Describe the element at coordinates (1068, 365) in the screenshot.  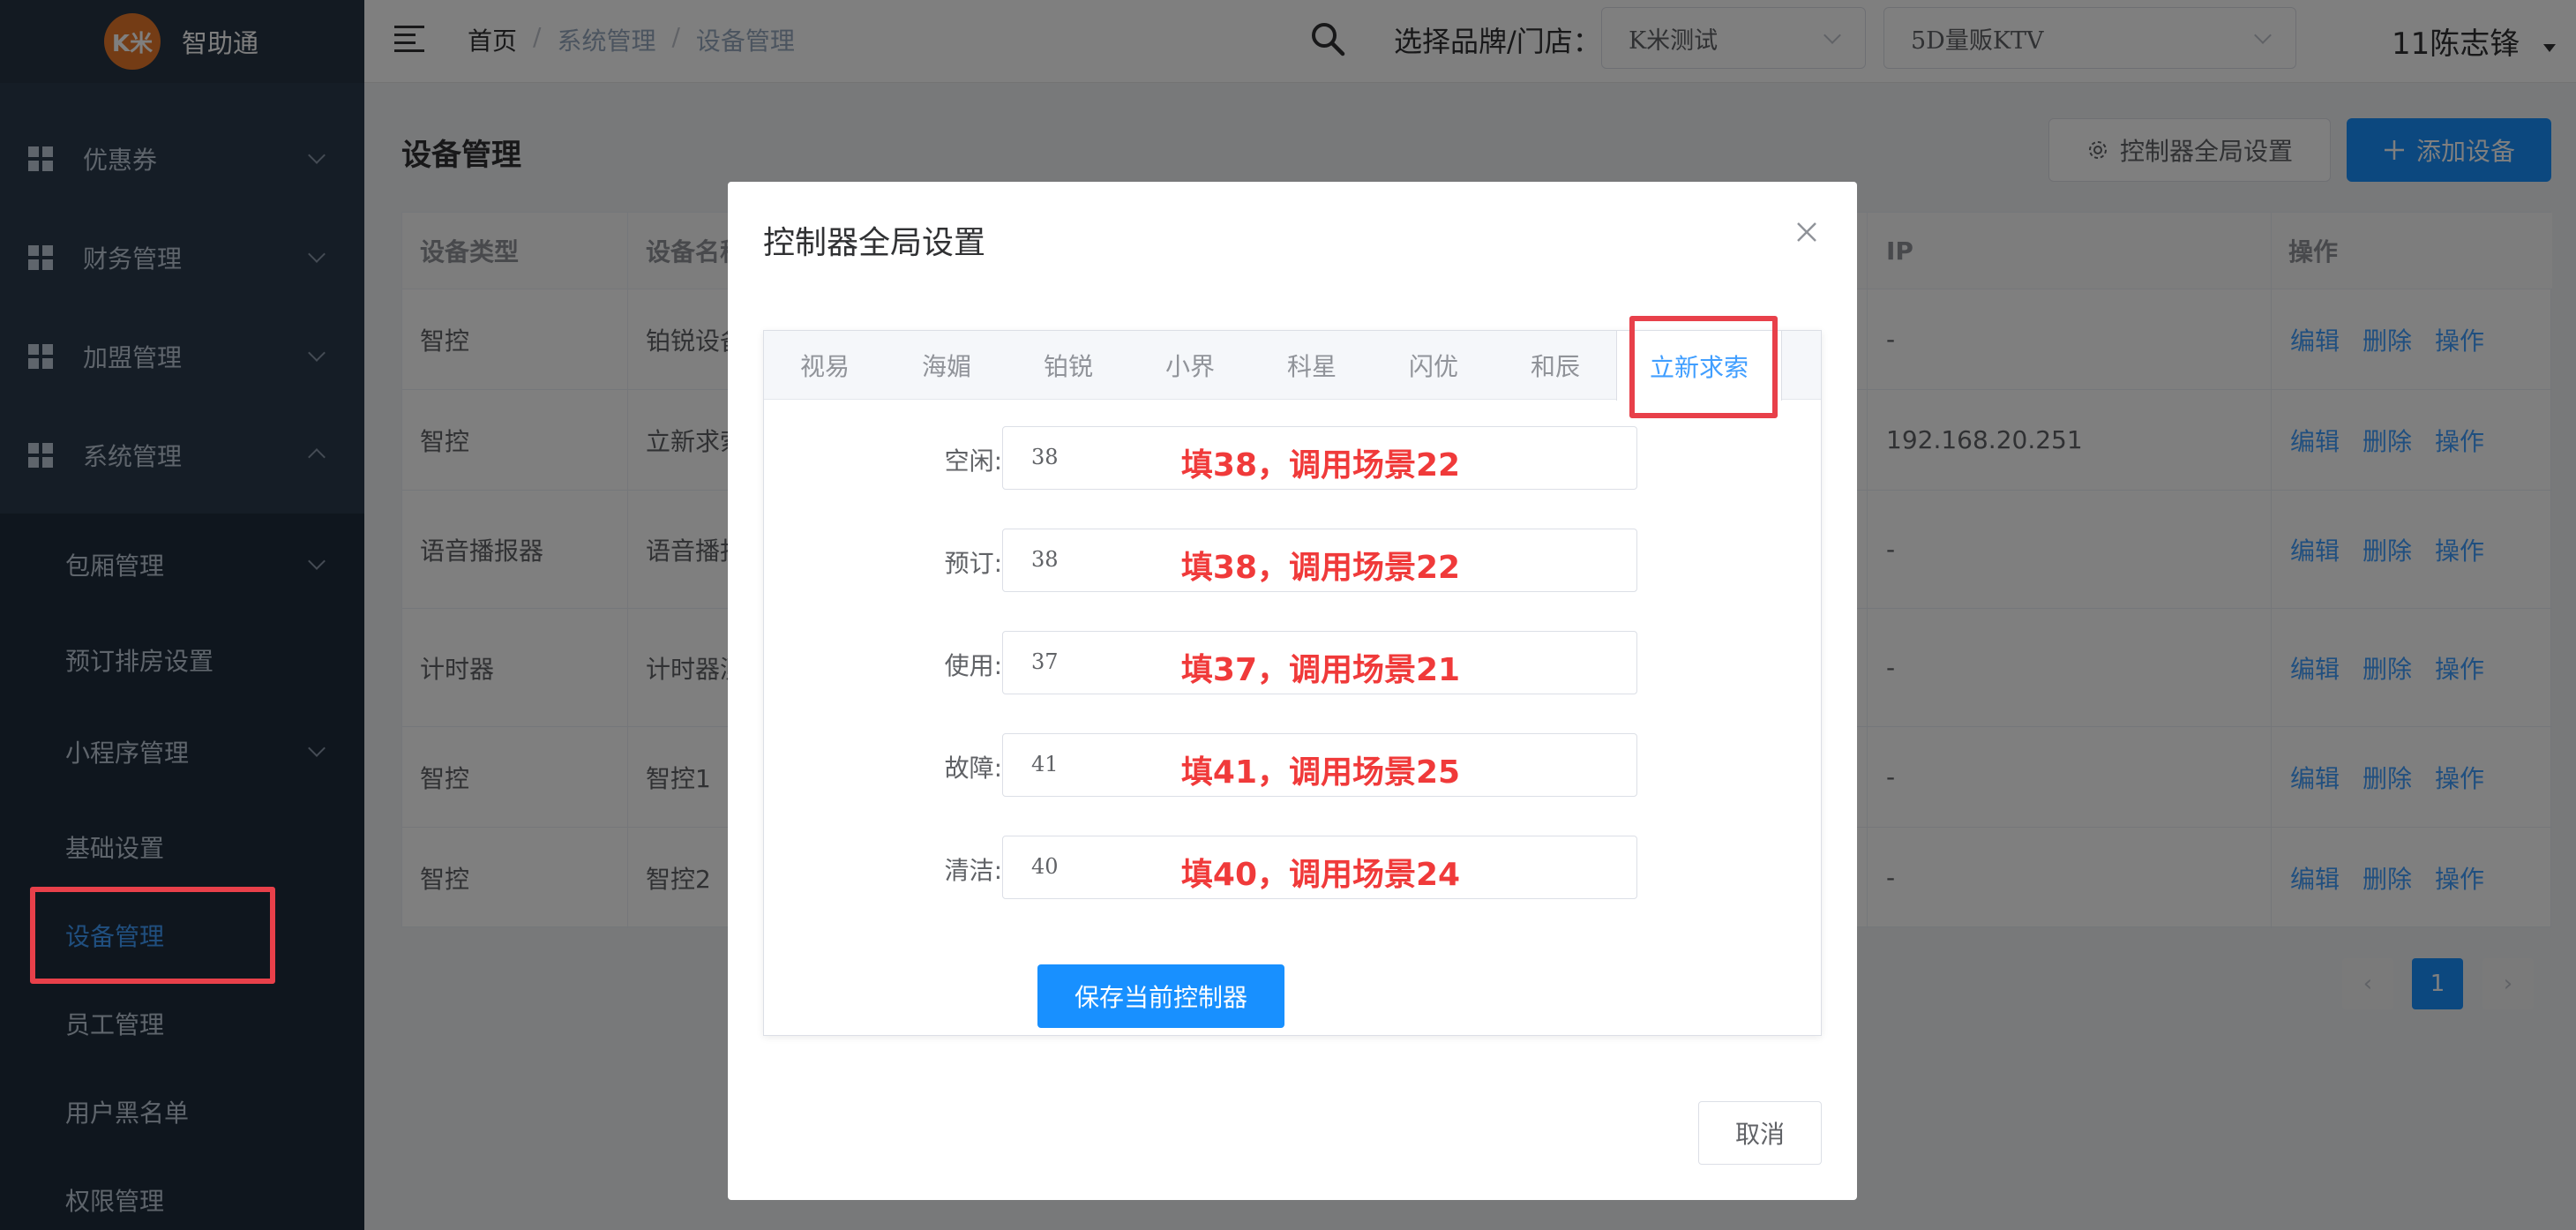
I see `tab-borui: 铂锐` at that location.